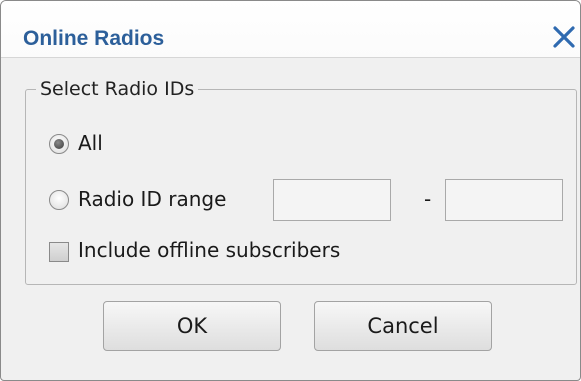  I want to click on all-radio-label: All, so click(90, 143).